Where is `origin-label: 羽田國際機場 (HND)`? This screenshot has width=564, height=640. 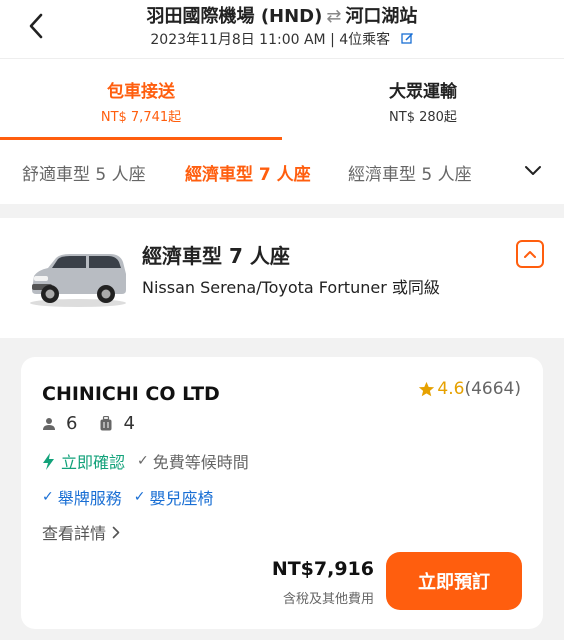 origin-label: 羽田國際機場 (HND) is located at coordinates (234, 16).